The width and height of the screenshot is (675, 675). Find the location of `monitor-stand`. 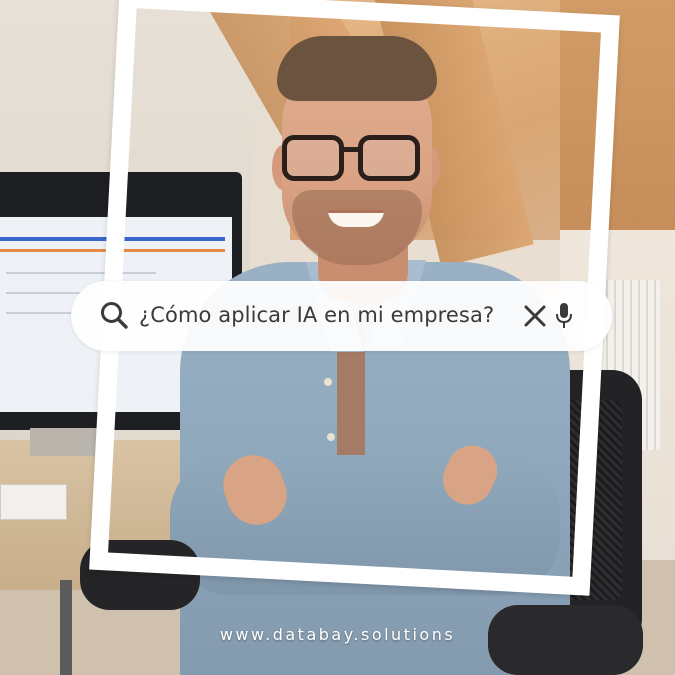

monitor-stand is located at coordinates (65, 442).